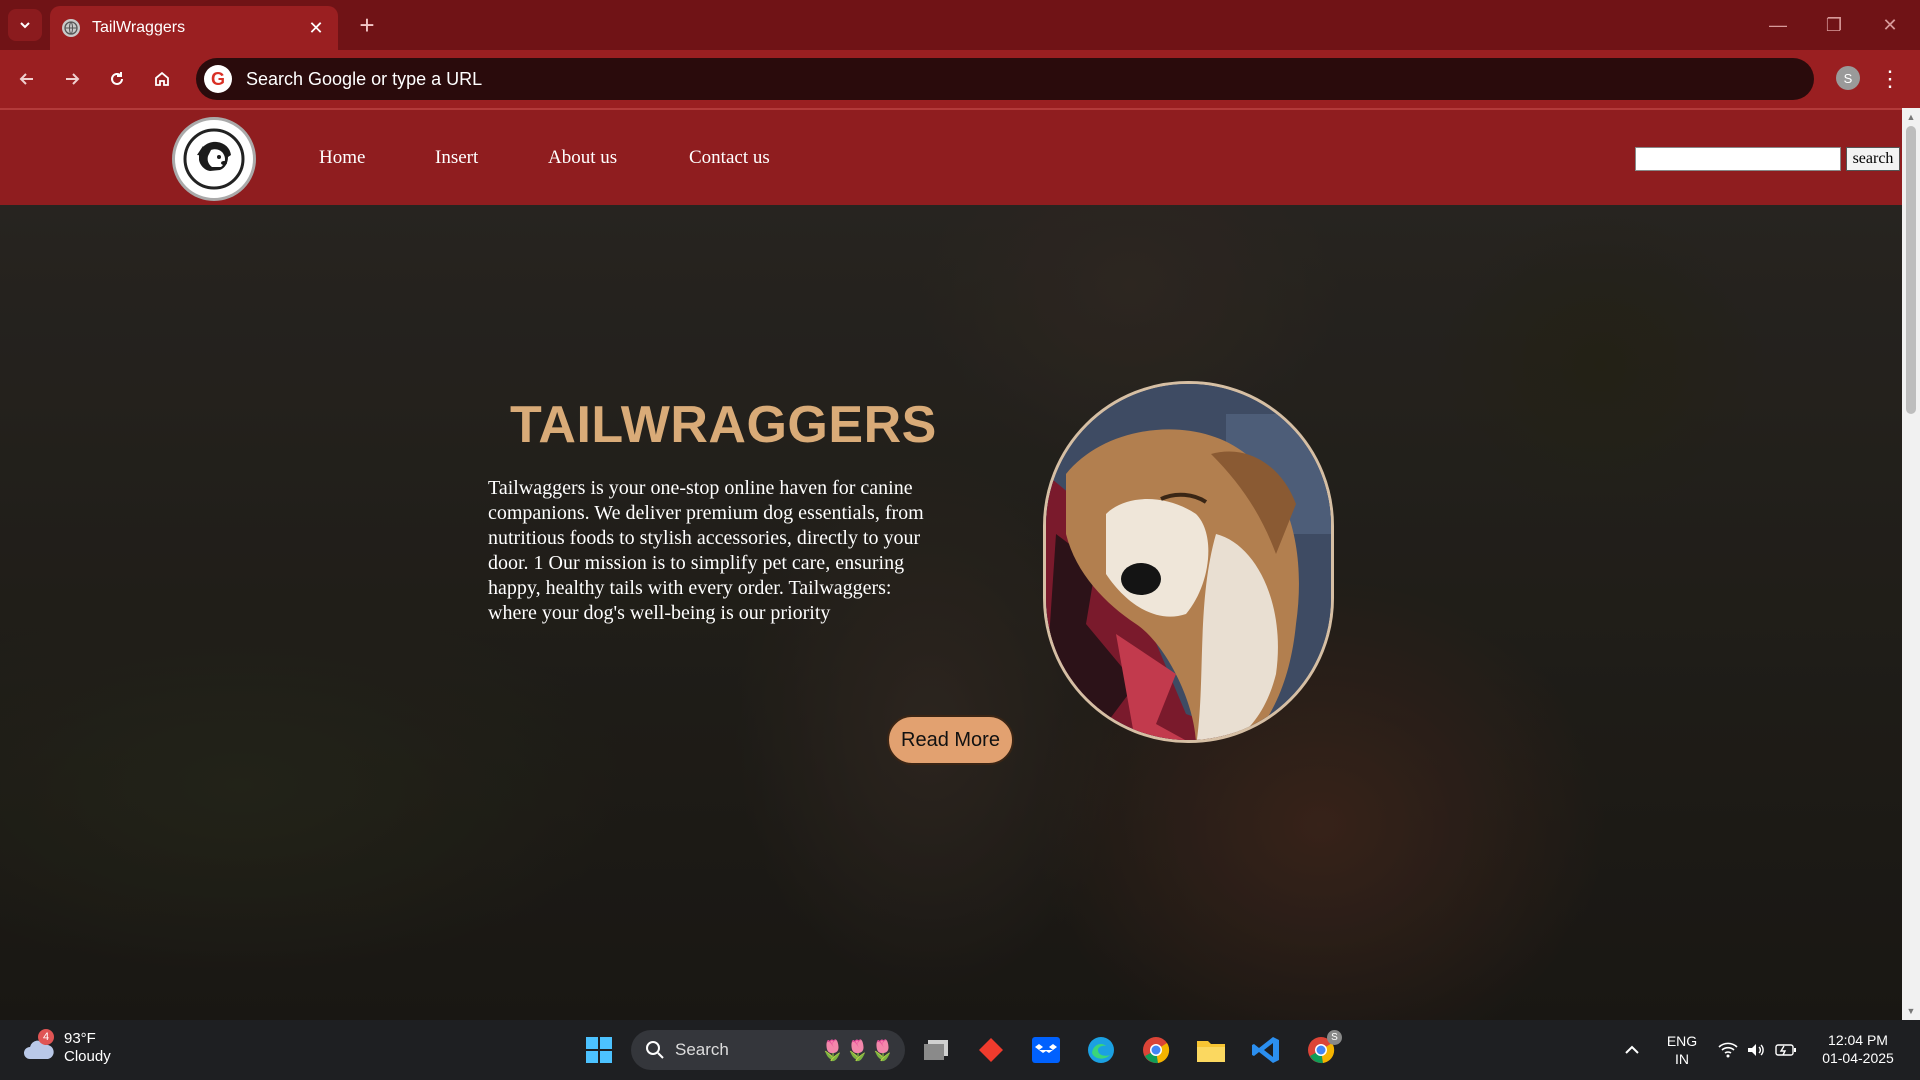 This screenshot has height=1080, width=1920. I want to click on arrow-left-icon, so click(26, 79).